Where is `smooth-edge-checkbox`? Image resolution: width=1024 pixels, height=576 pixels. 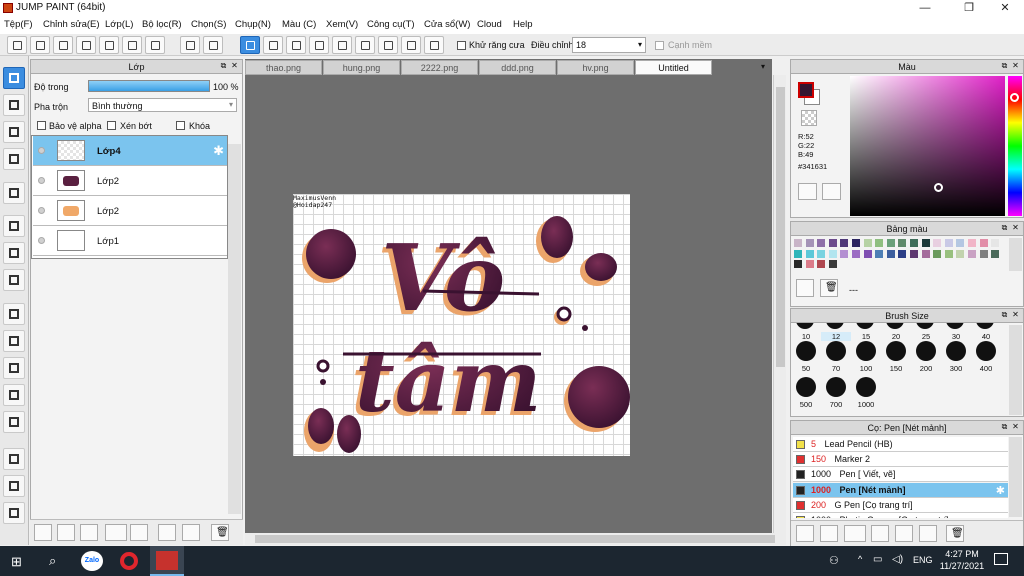 smooth-edge-checkbox is located at coordinates (659, 45).